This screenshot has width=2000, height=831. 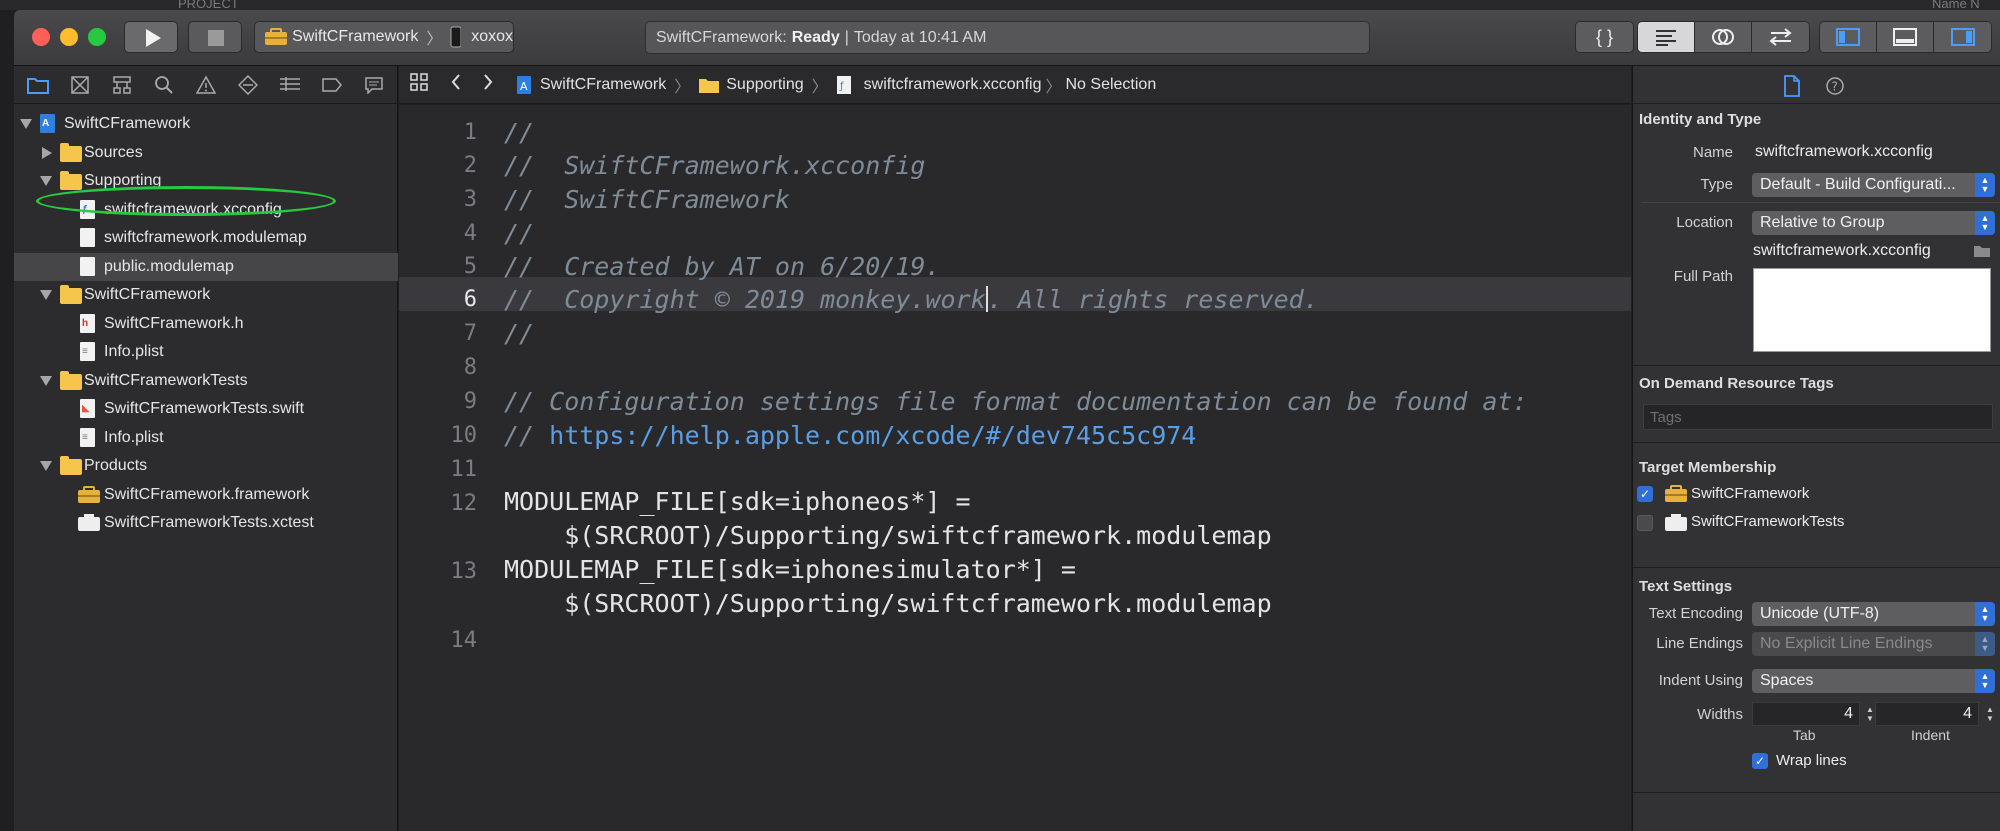 I want to click on indent-caption: Indent, so click(x=1930, y=735).